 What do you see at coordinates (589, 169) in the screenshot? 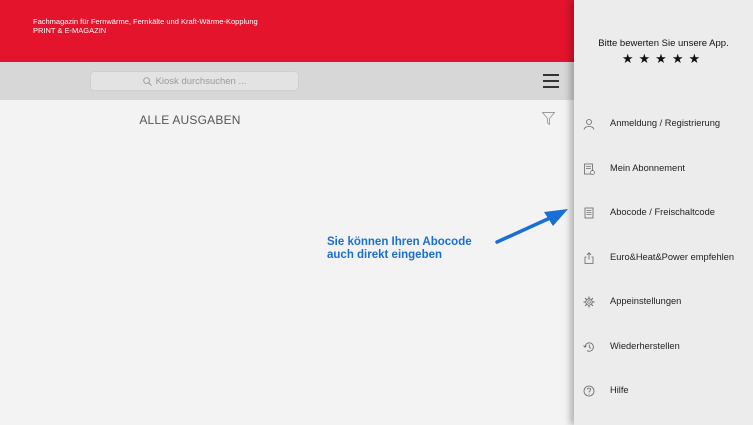
I see `subscription-icon` at bounding box center [589, 169].